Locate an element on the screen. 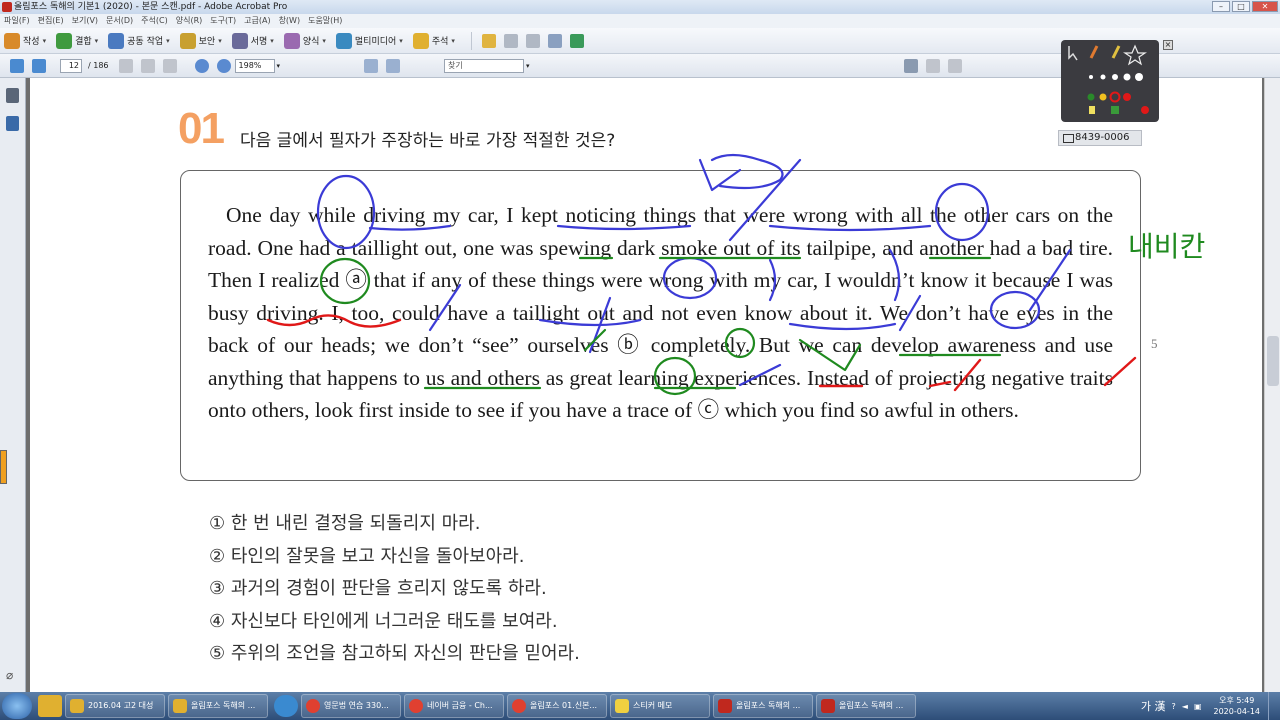 Image resolution: width=1280 pixels, height=720 pixels. create-pdf-icon is located at coordinates (12, 40).